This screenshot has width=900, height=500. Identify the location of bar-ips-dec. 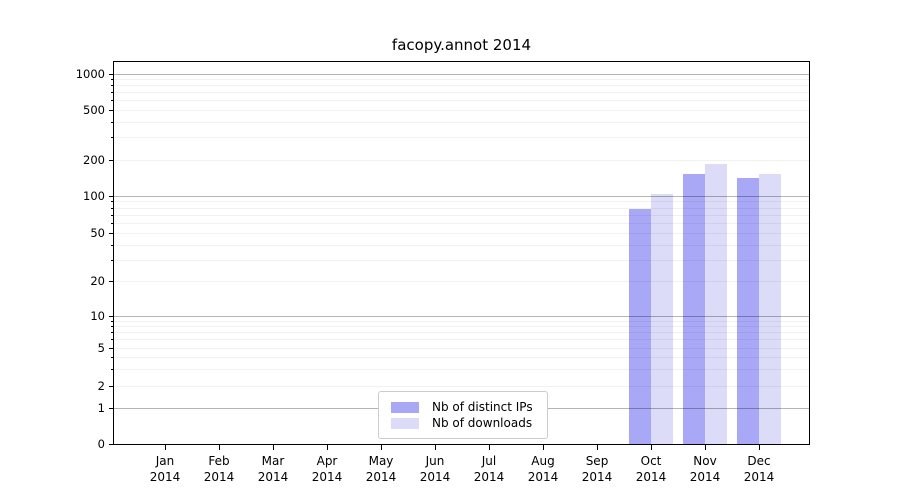
(748, 311).